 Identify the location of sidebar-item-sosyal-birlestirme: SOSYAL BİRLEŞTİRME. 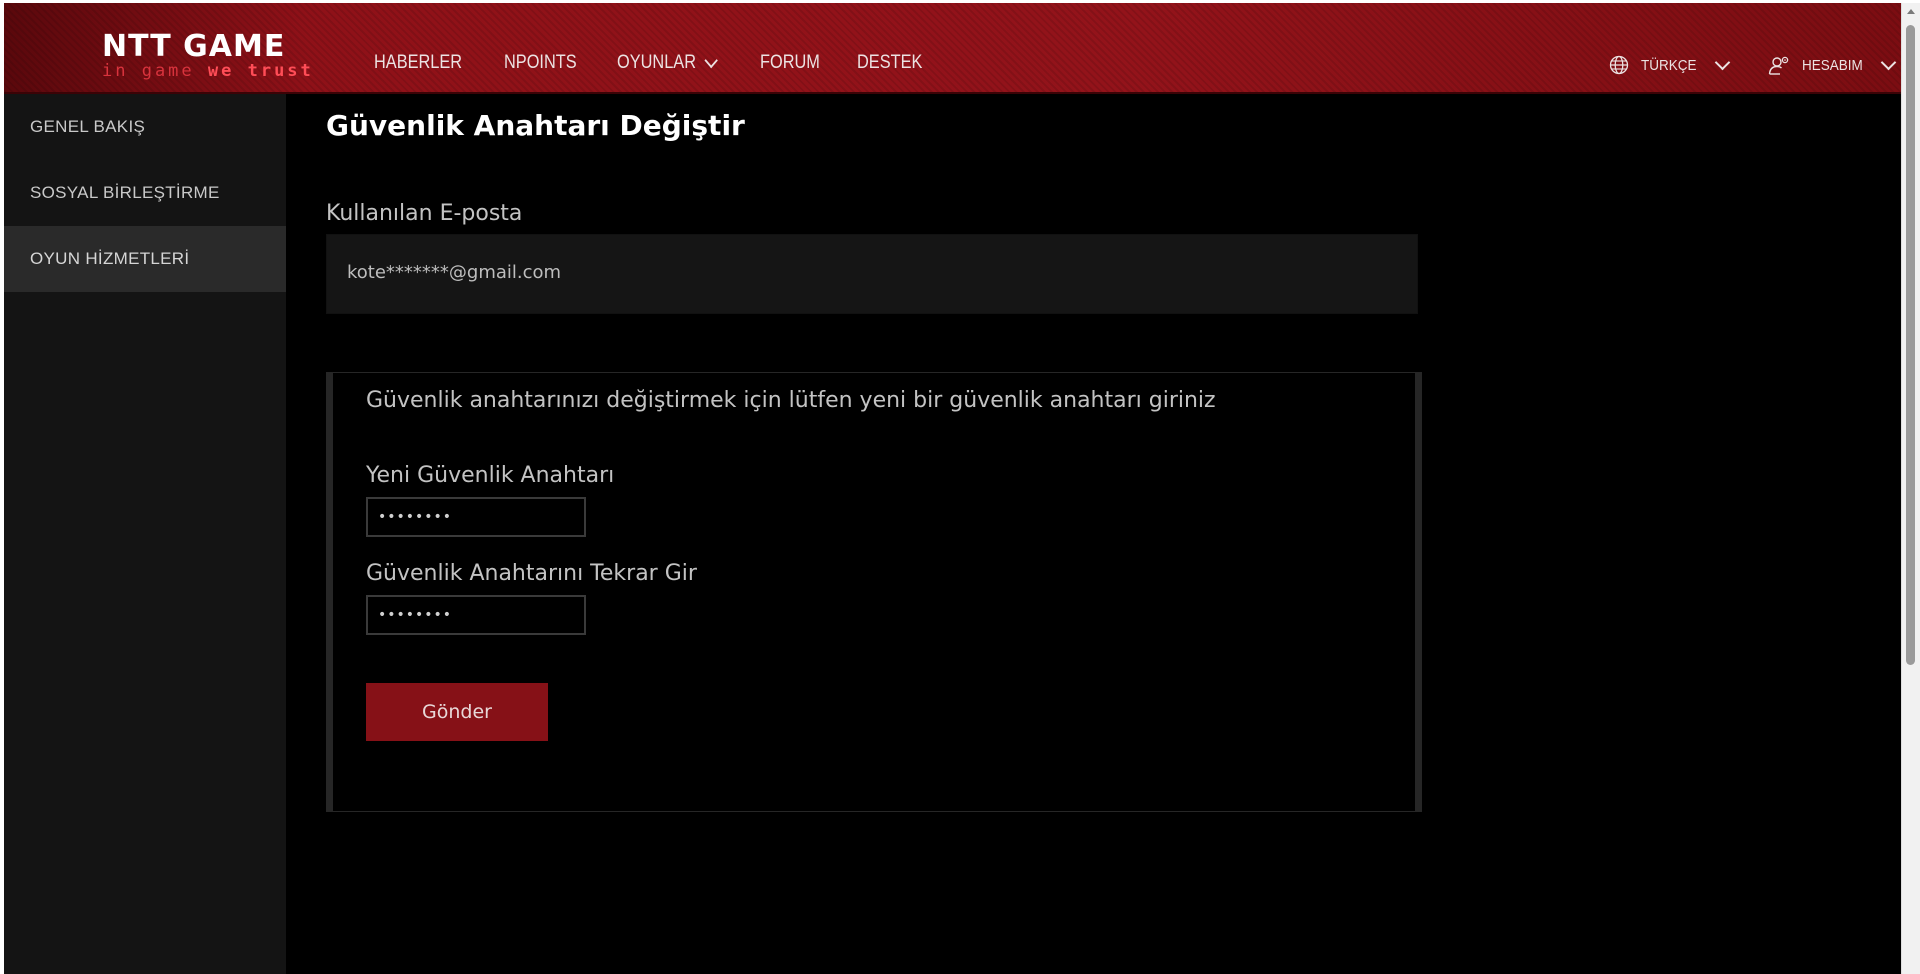
(145, 193).